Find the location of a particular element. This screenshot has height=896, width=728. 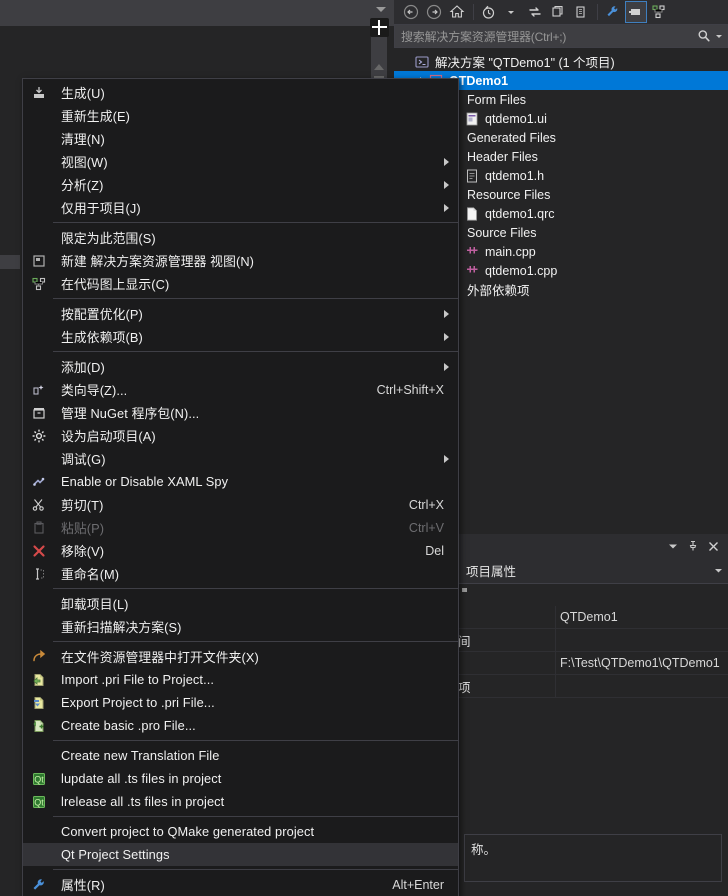

tree-item-label: Resource Files is located at coordinates (509, 194).